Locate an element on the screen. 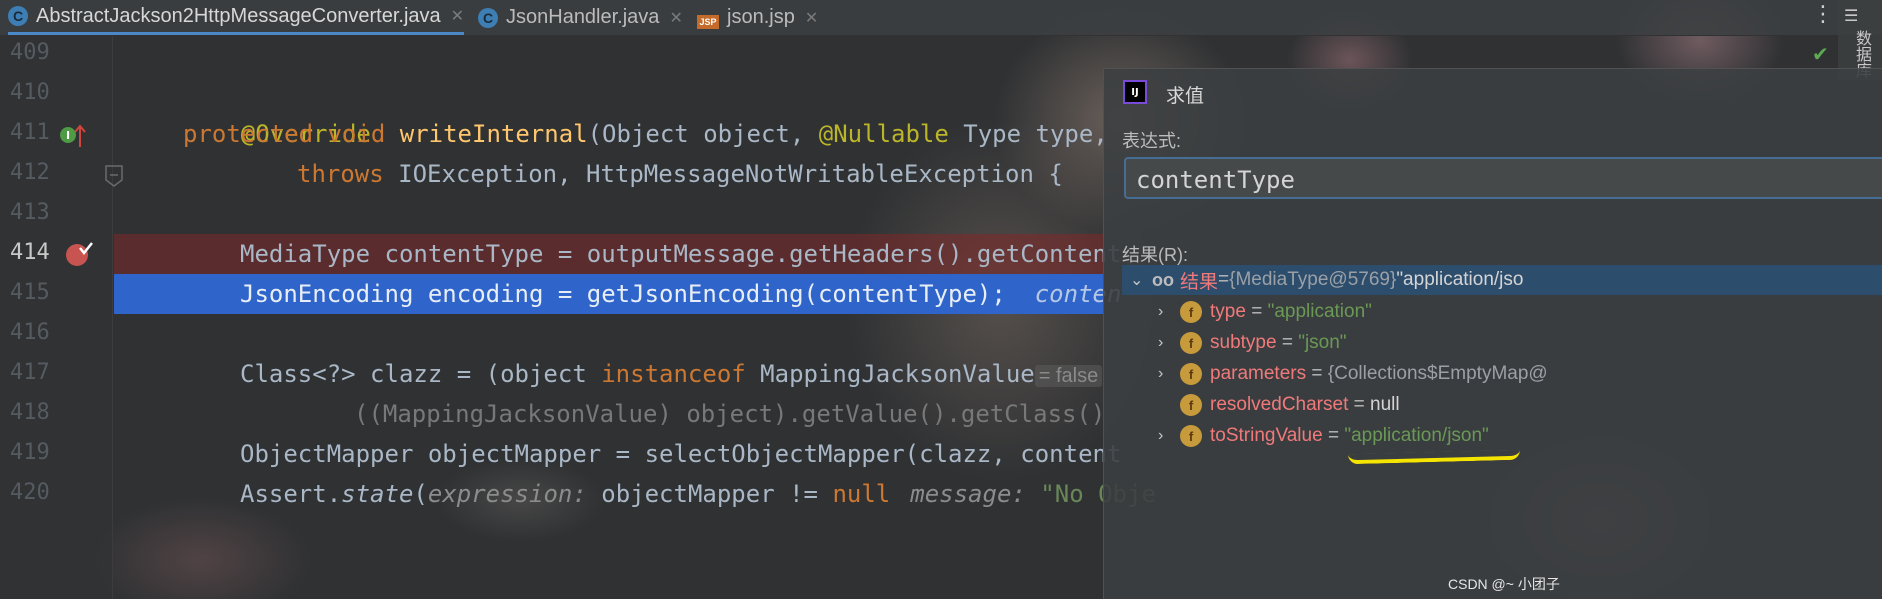 The height and width of the screenshot is (599, 1882). line-number: 416 is located at coordinates (30, 332).